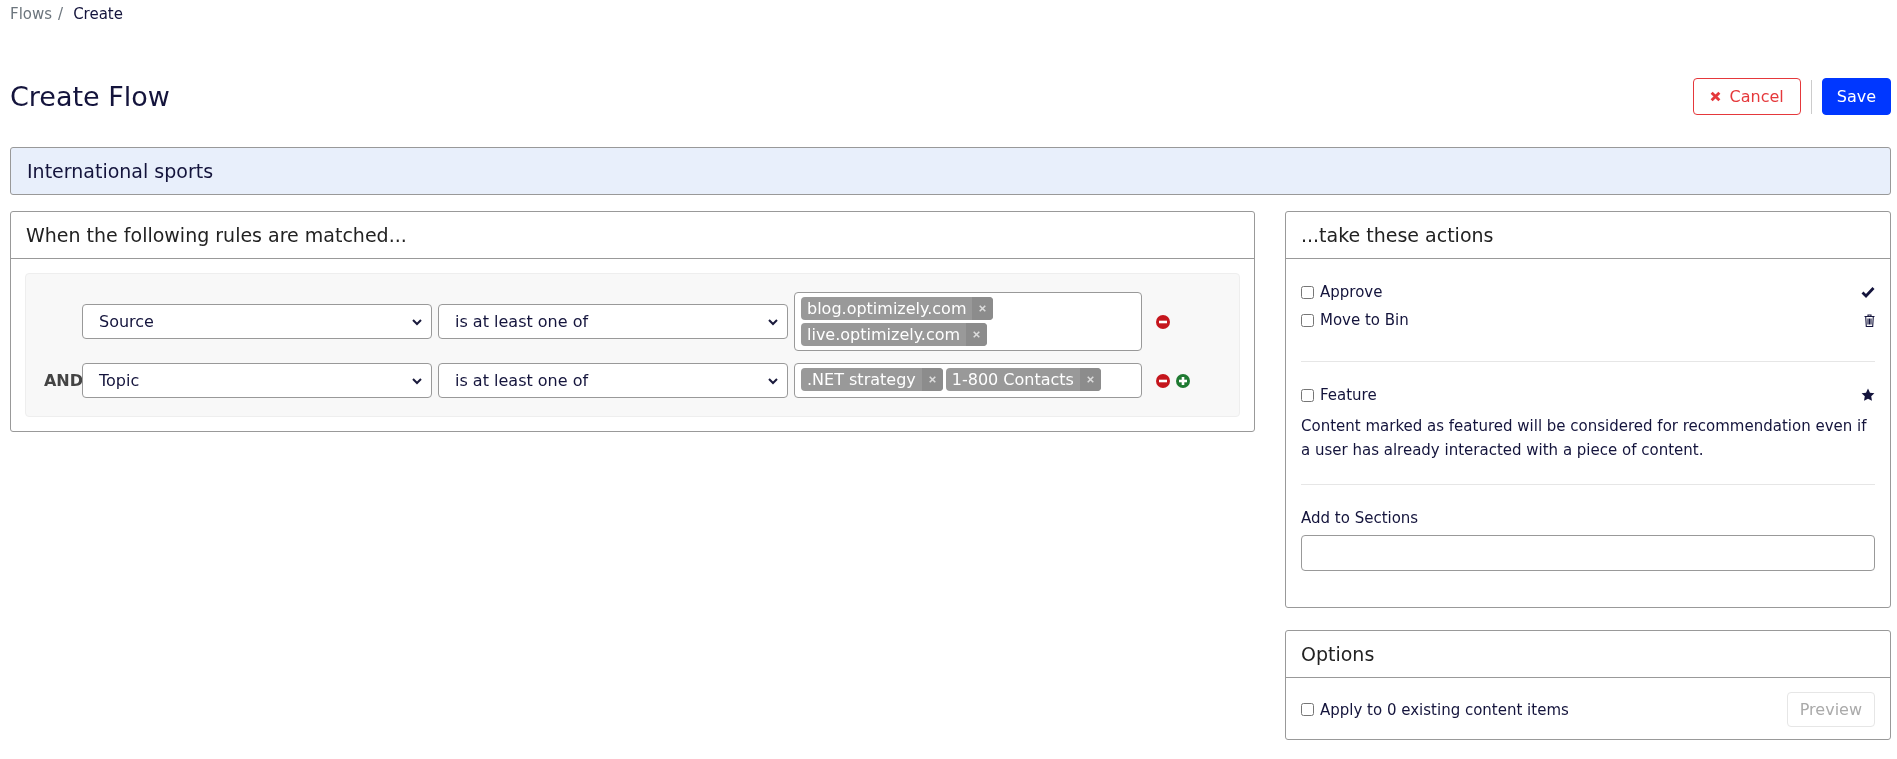 The image size is (1897, 759). Describe the element at coordinates (1338, 654) in the screenshot. I see `panel-title: Options` at that location.